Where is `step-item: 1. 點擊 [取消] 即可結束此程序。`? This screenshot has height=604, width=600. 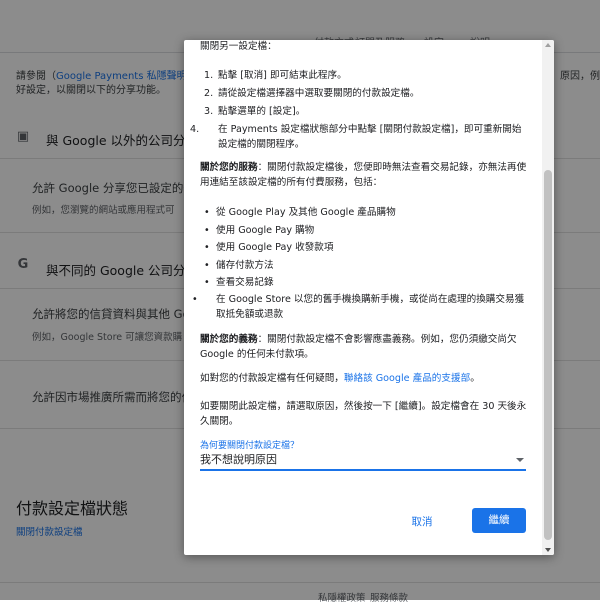
step-item: 1. 點擊 [取消] 即可結束此程序。 is located at coordinates (275, 75).